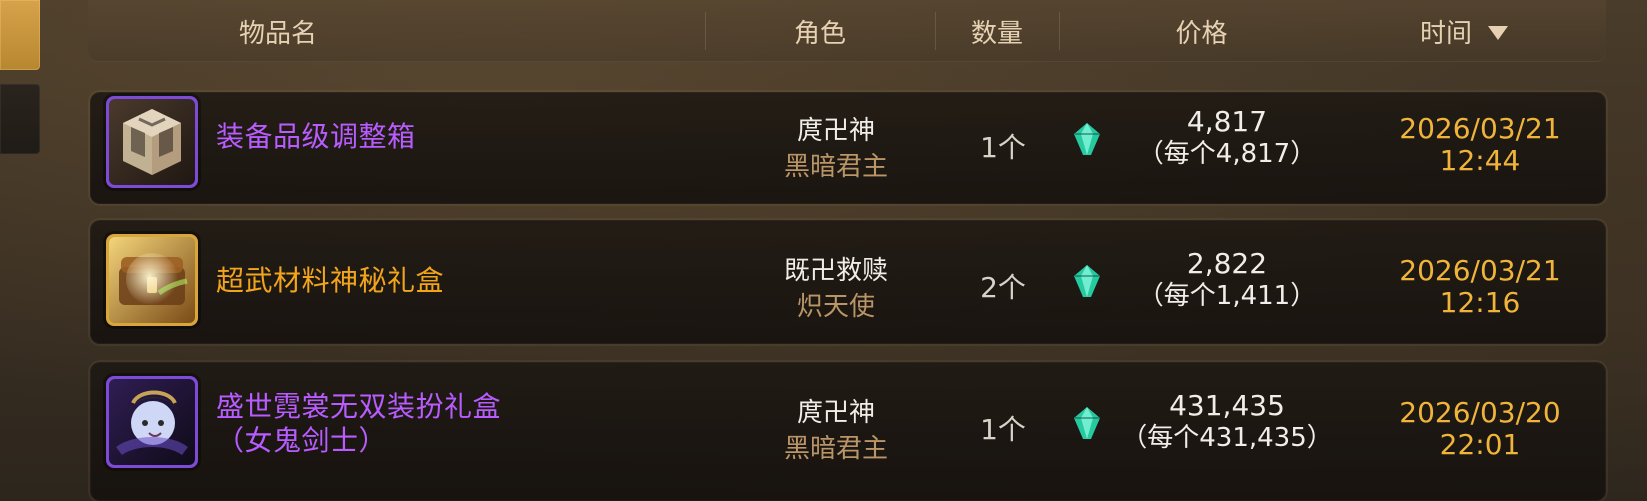 This screenshot has height=501, width=1647. What do you see at coordinates (1445, 33) in the screenshot?
I see `header-time-label: 时间` at bounding box center [1445, 33].